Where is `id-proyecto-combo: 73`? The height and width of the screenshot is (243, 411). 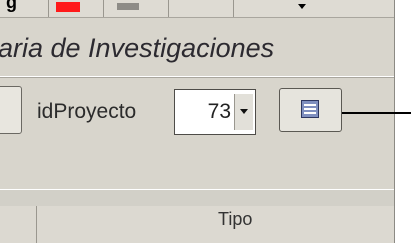
id-proyecto-combo: 73 is located at coordinates (215, 112).